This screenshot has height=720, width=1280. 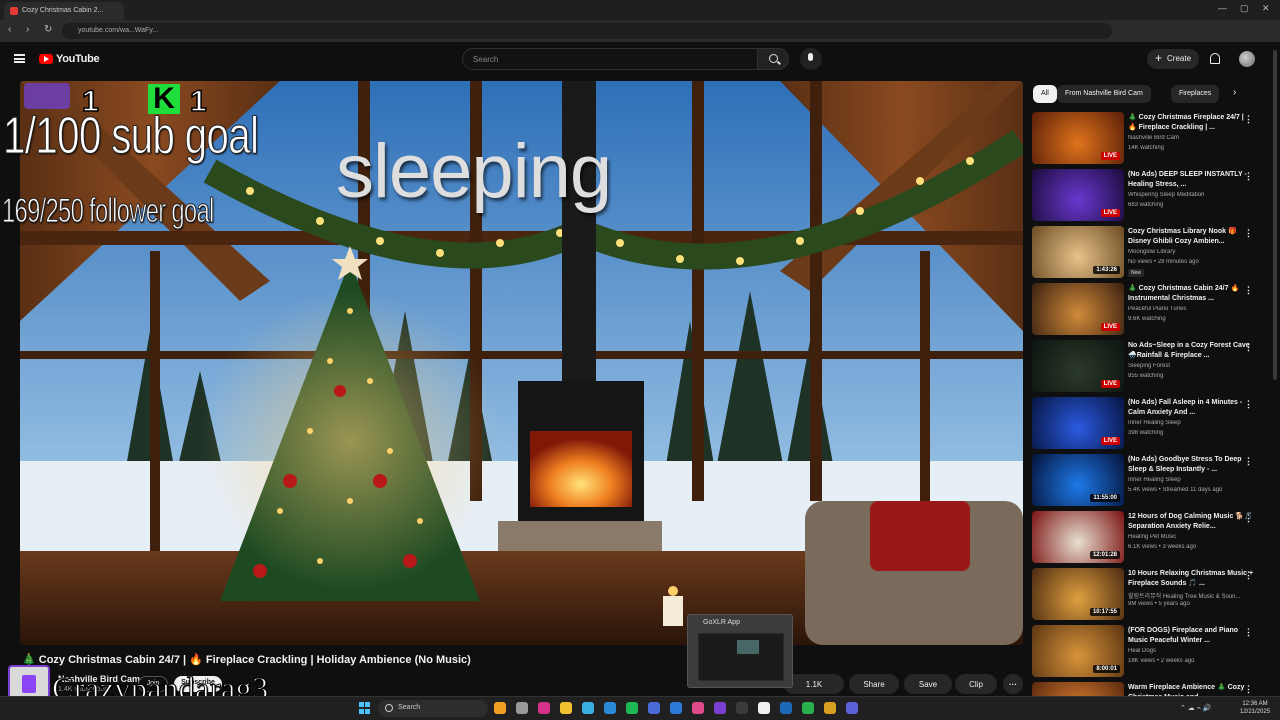 What do you see at coordinates (1244, 8) in the screenshot?
I see `maximize-icon: ▢` at bounding box center [1244, 8].